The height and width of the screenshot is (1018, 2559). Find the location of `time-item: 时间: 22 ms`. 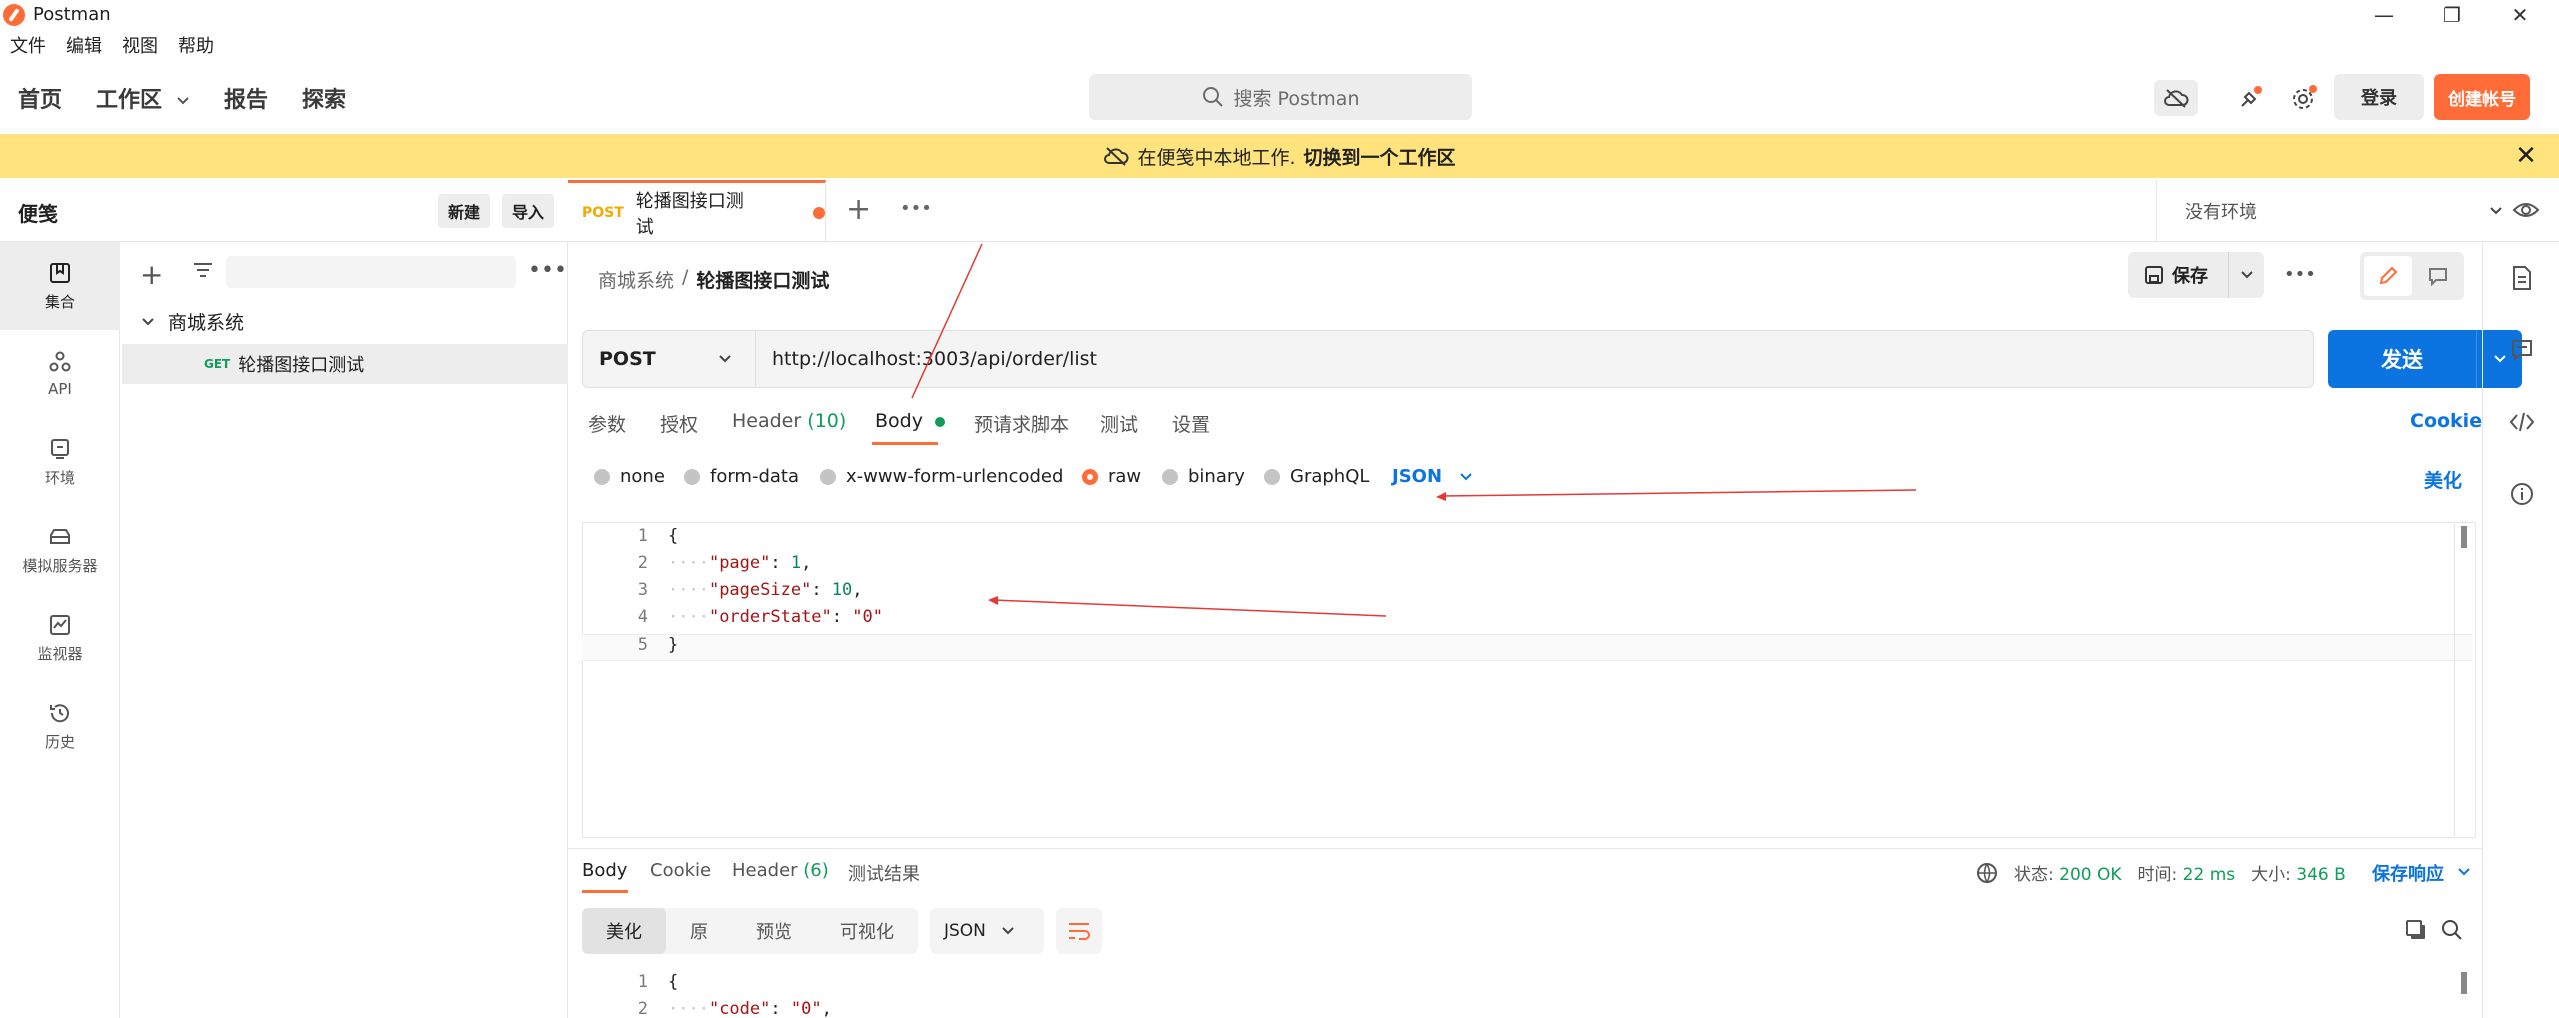

time-item: 时间: 22 ms is located at coordinates (2187, 872).